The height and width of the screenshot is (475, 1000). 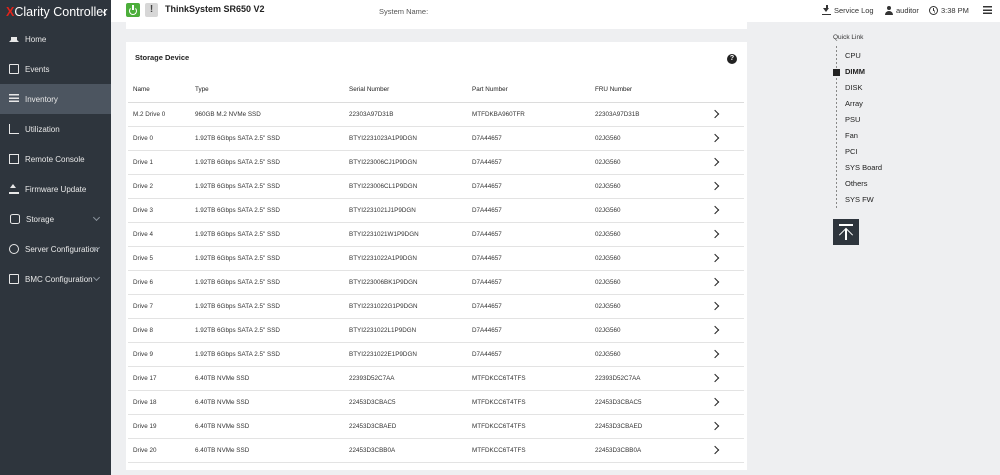 I want to click on column-header: Type, so click(x=267, y=90).